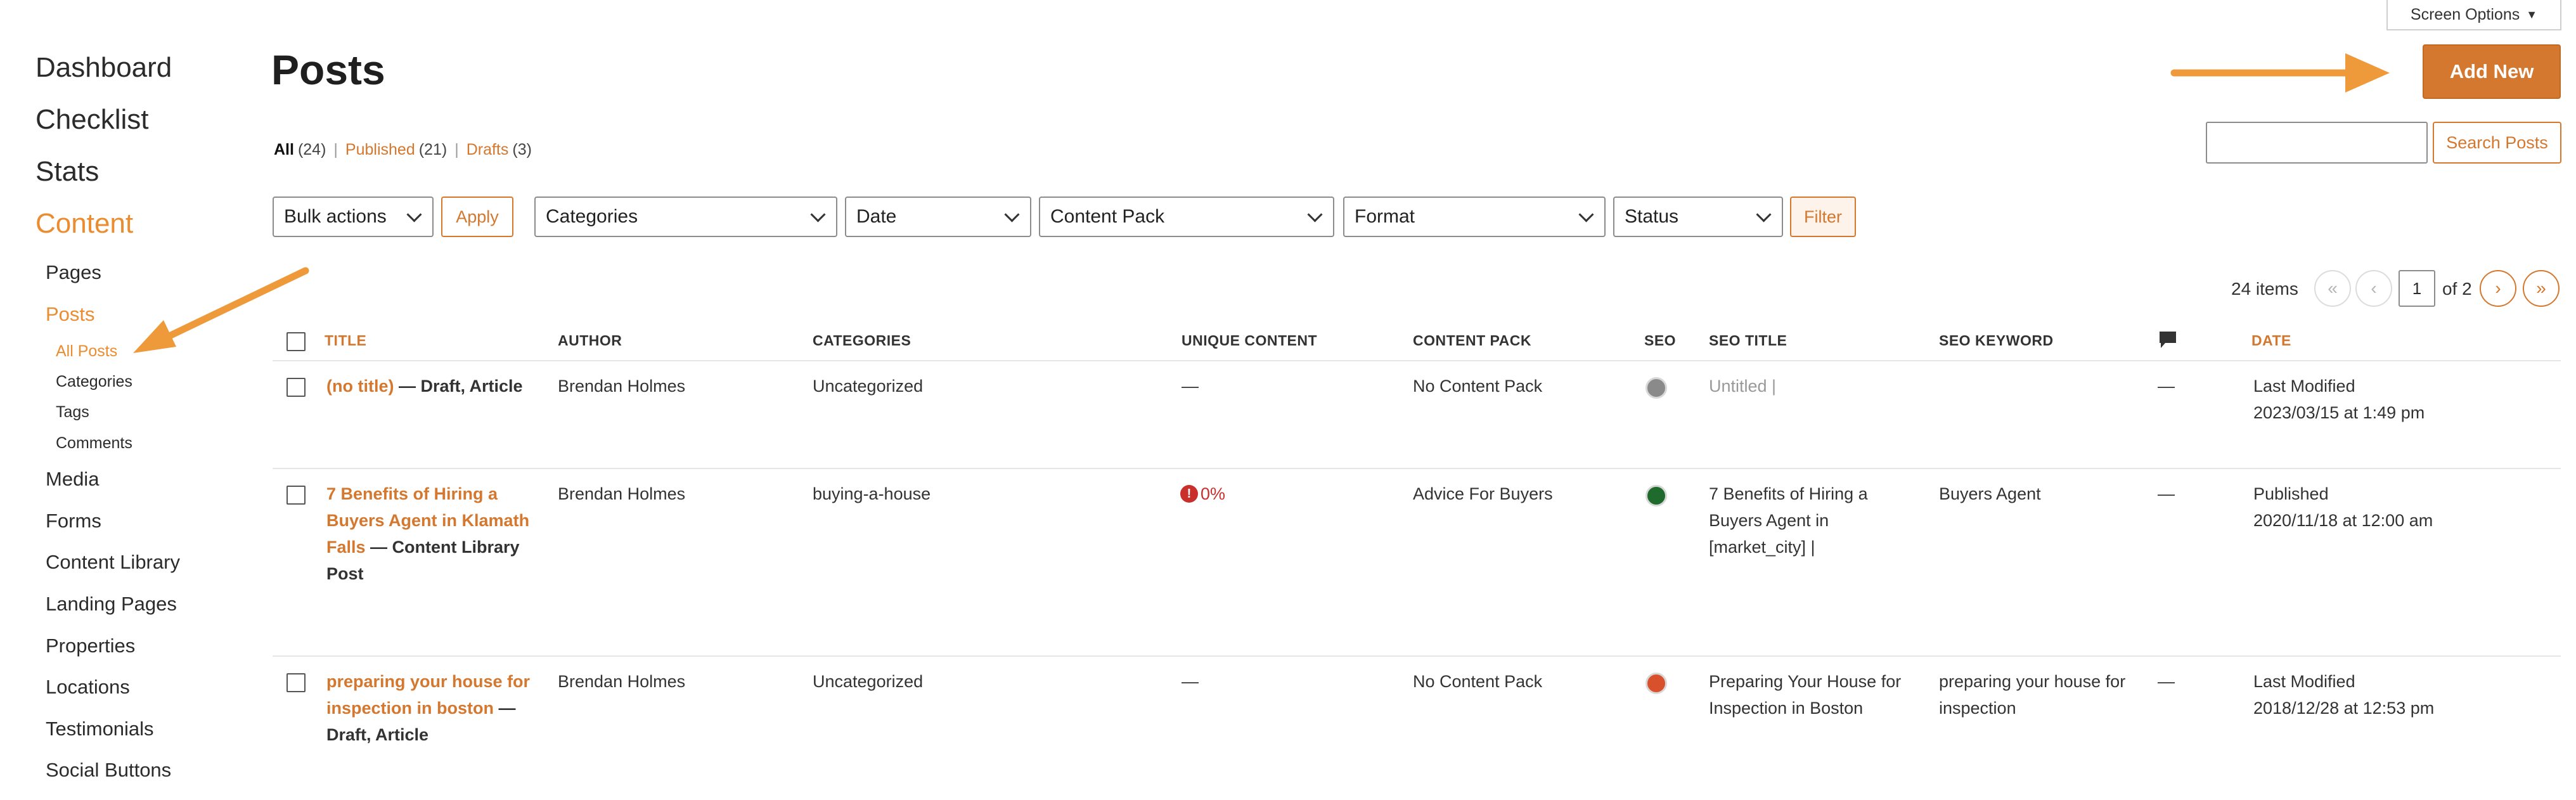  Describe the element at coordinates (2332, 288) in the screenshot. I see `first-page-button: «` at that location.